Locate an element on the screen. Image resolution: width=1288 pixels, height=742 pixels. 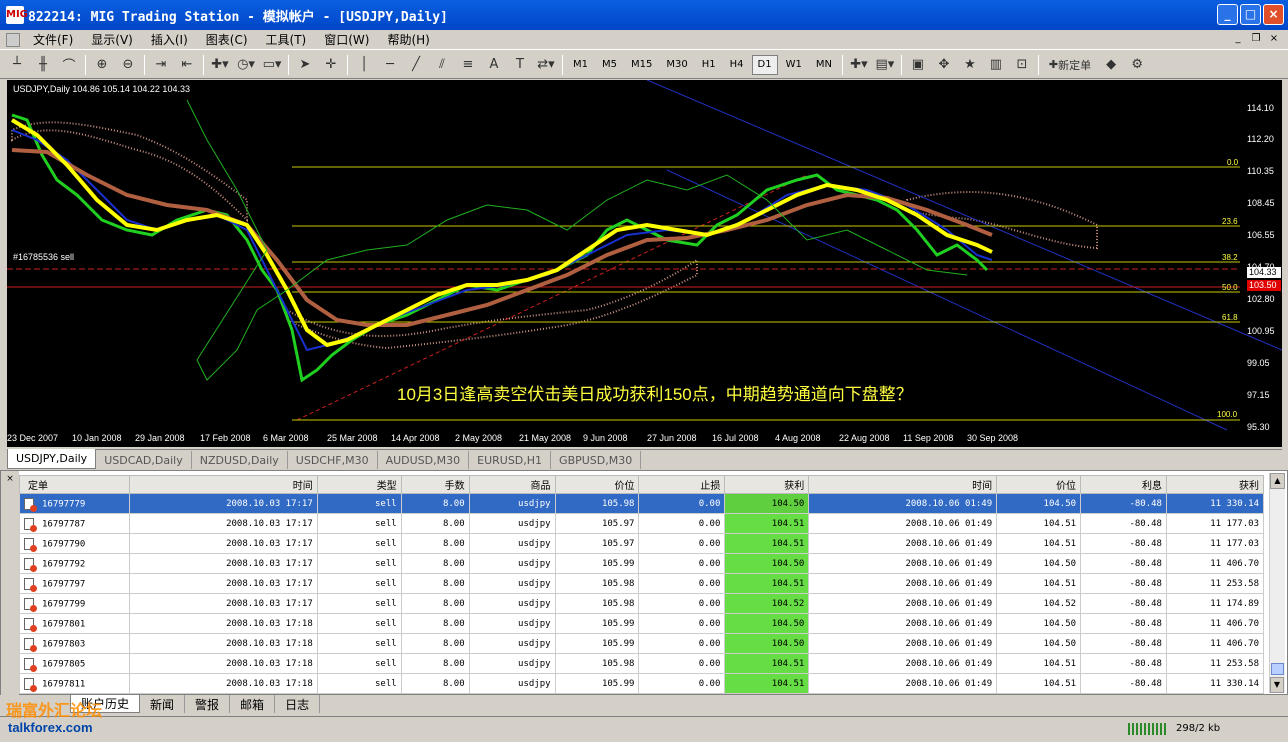
tf-w1: W1 is located at coordinates (794, 65).